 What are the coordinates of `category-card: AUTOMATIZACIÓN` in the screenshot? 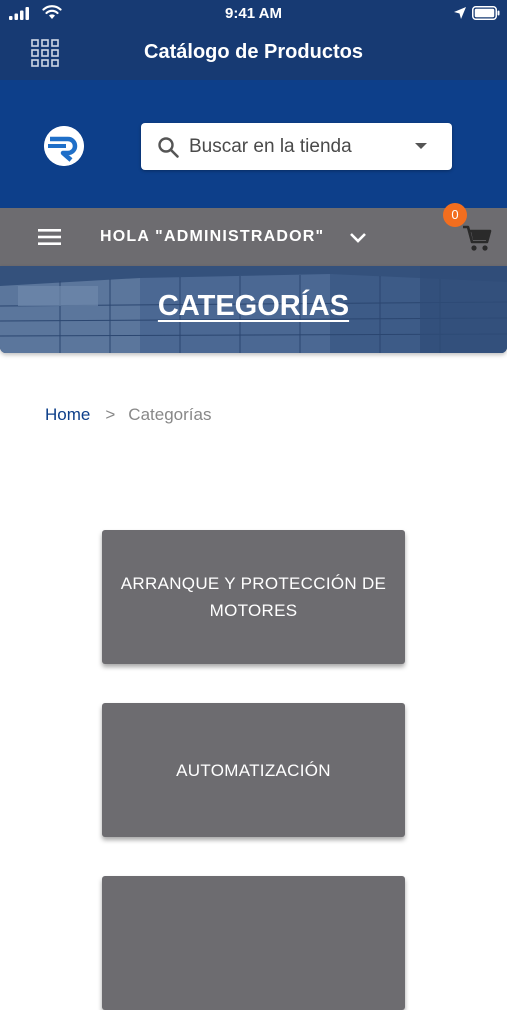 It's located at (253, 770).